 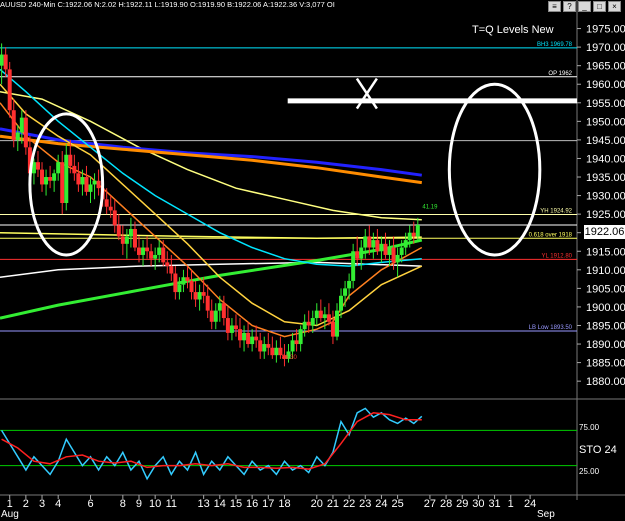 I want to click on level-label: YL 1912.80, so click(x=557, y=256).